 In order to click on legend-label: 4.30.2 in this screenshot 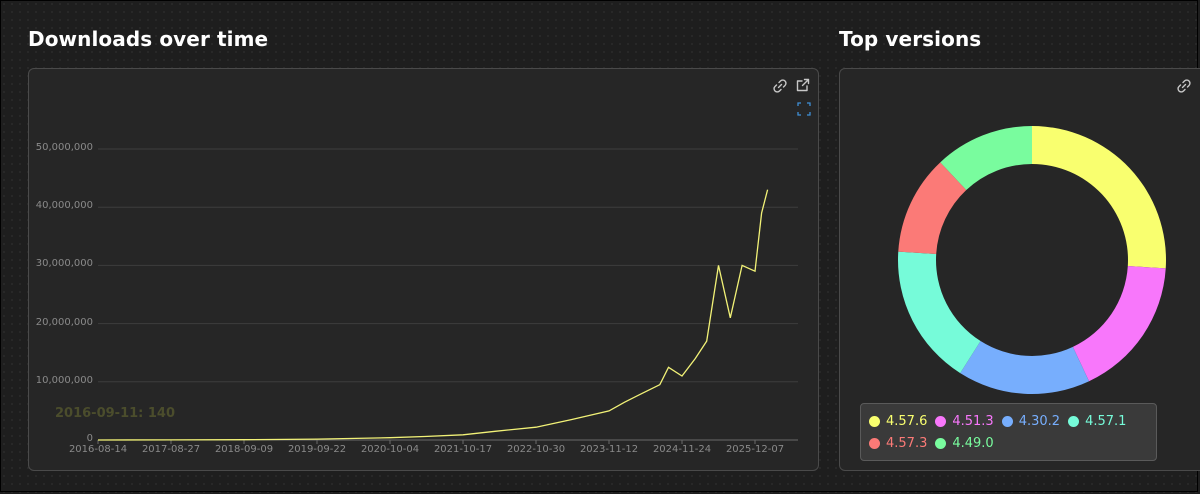, I will do `click(1039, 421)`.